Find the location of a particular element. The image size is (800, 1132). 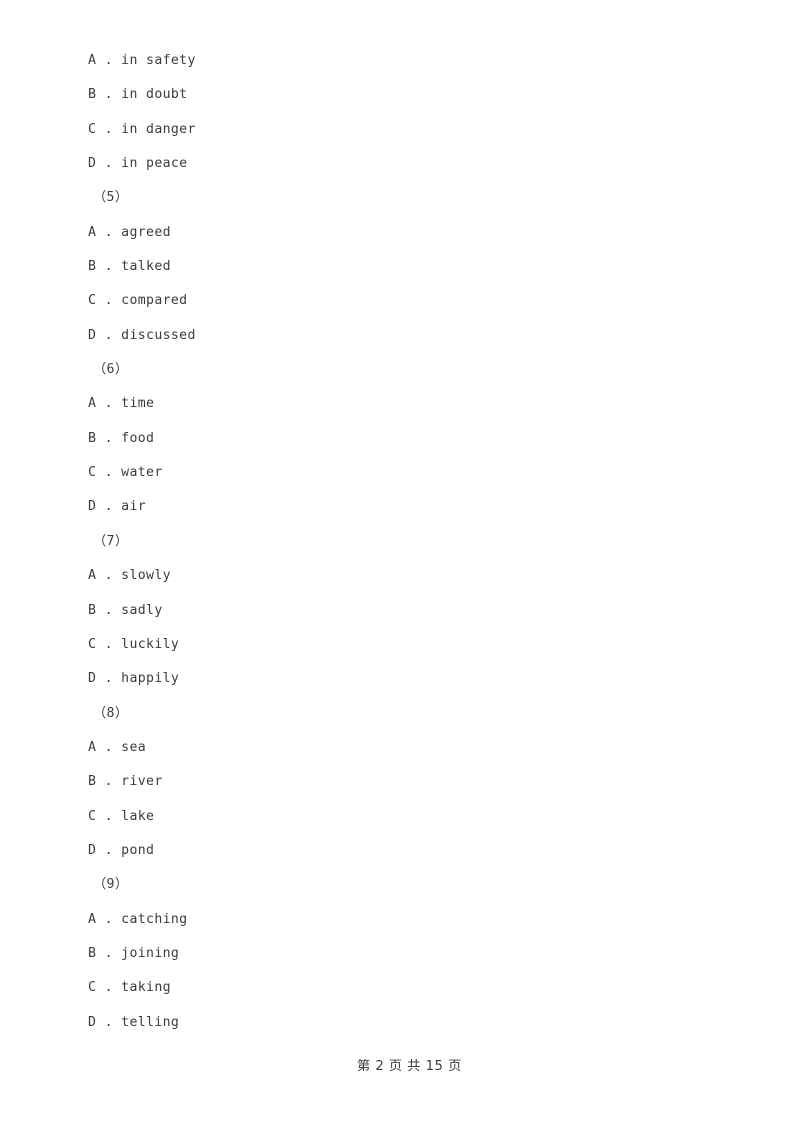

answer-option: A . agreed is located at coordinates (129, 232).